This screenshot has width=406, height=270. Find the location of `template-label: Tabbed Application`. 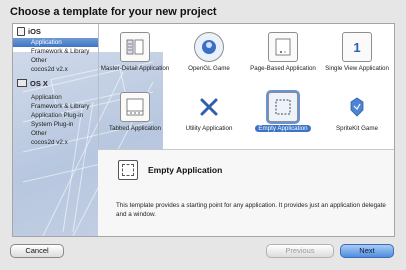

template-label: Tabbed Application is located at coordinates (135, 128).